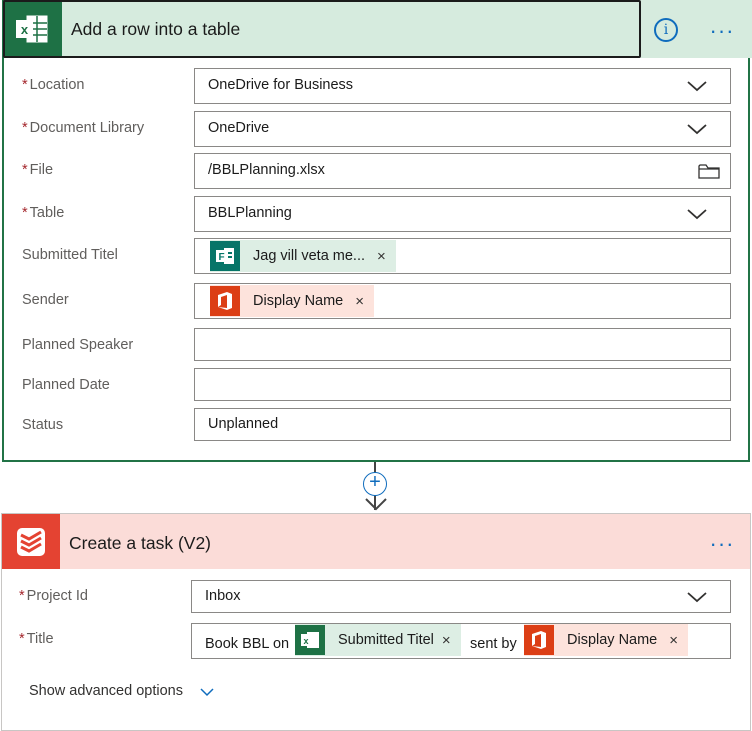 The height and width of the screenshot is (731, 752). I want to click on file-label: * File, so click(38, 170).